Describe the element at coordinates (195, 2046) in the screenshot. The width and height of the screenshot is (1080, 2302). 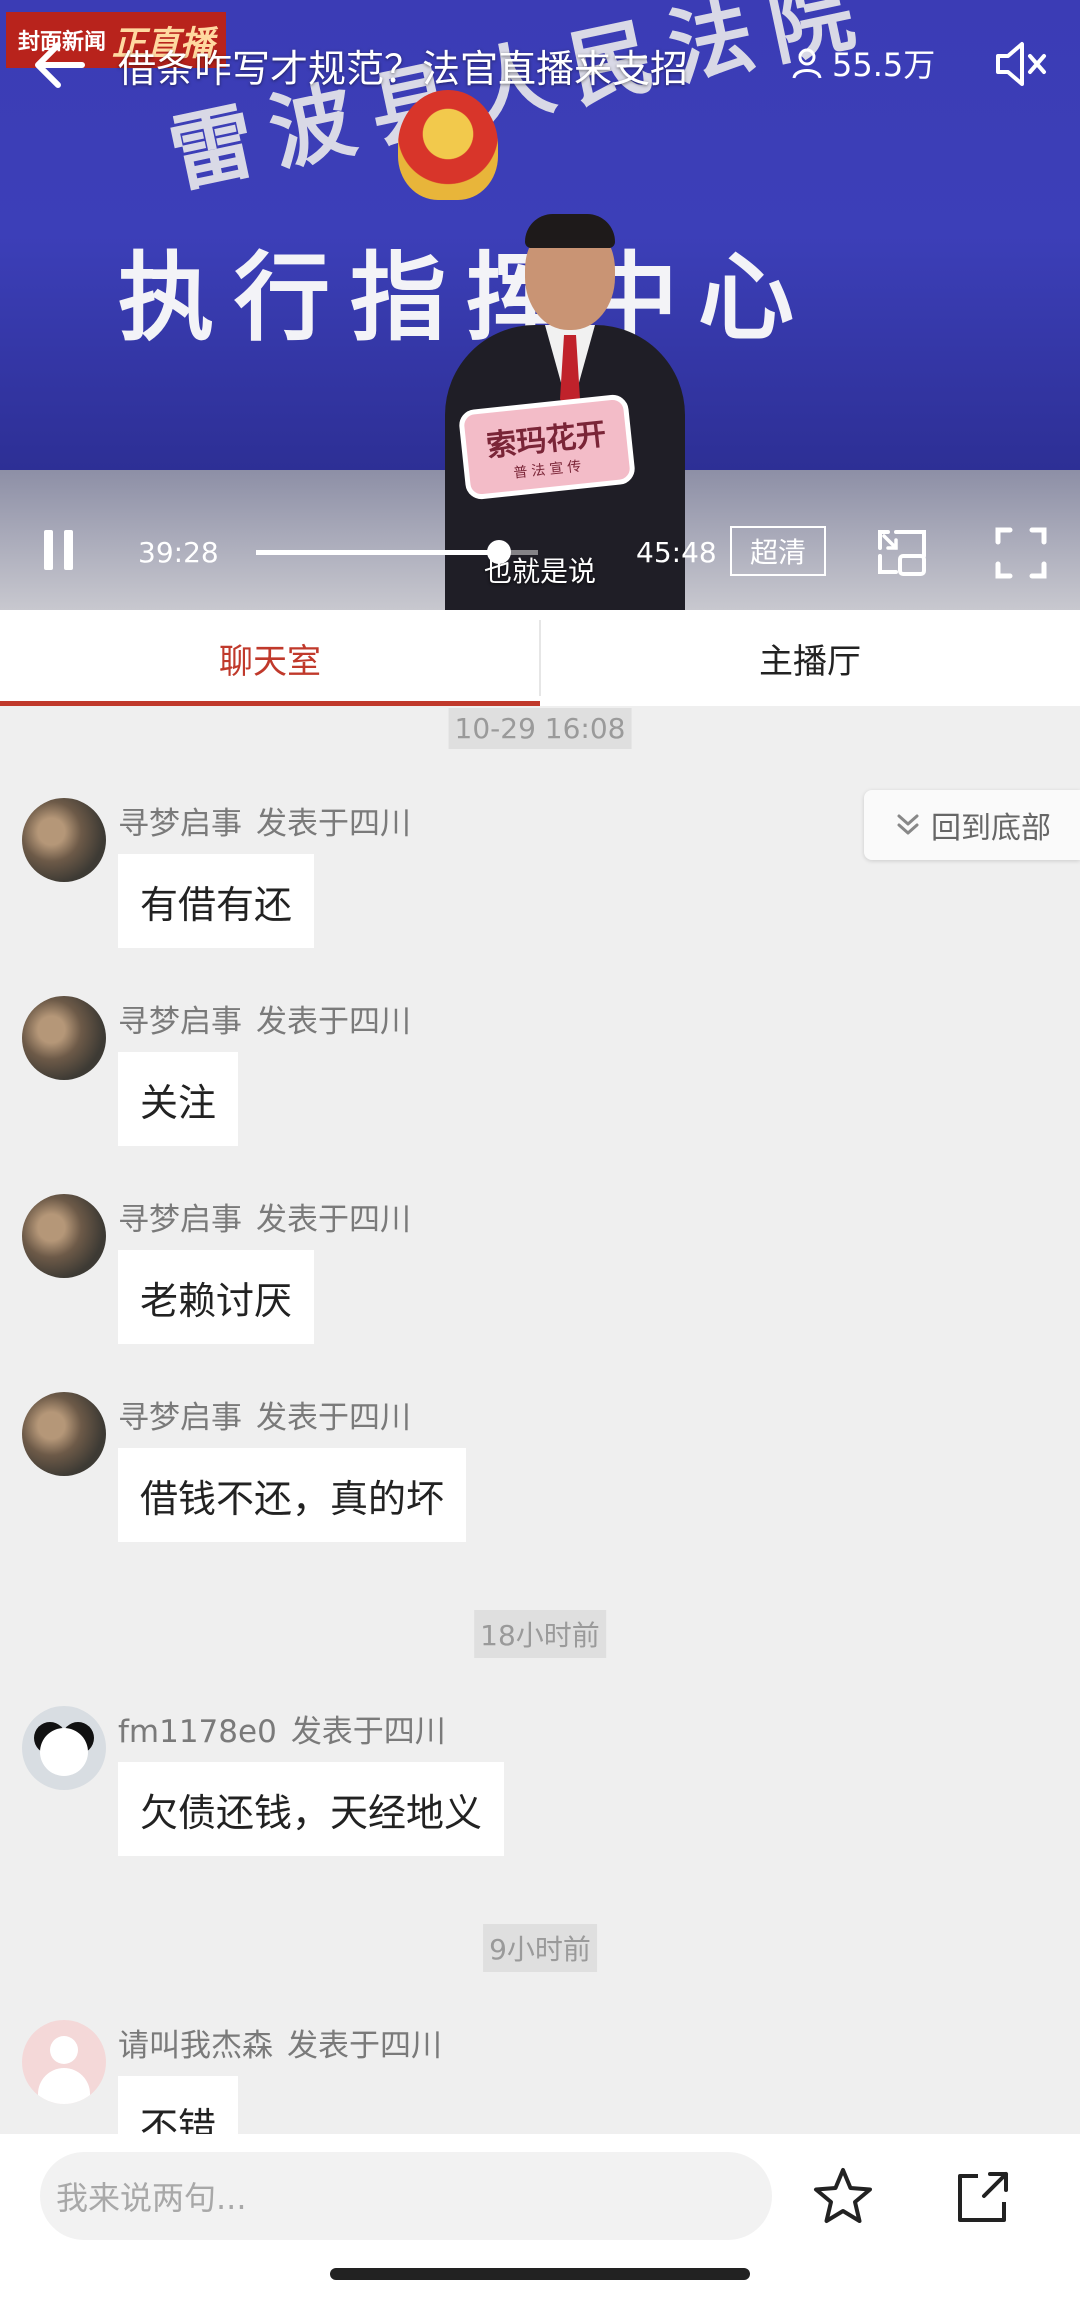
I see `username: 请叫我杰森` at that location.